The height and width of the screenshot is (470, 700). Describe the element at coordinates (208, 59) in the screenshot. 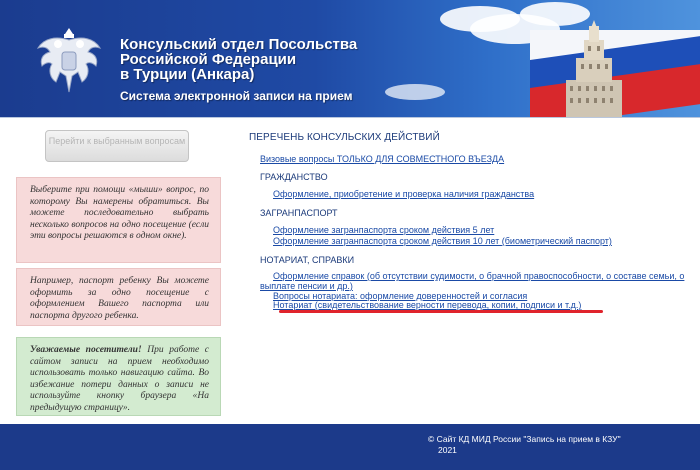

I see `title-line: Российской Федерации` at that location.